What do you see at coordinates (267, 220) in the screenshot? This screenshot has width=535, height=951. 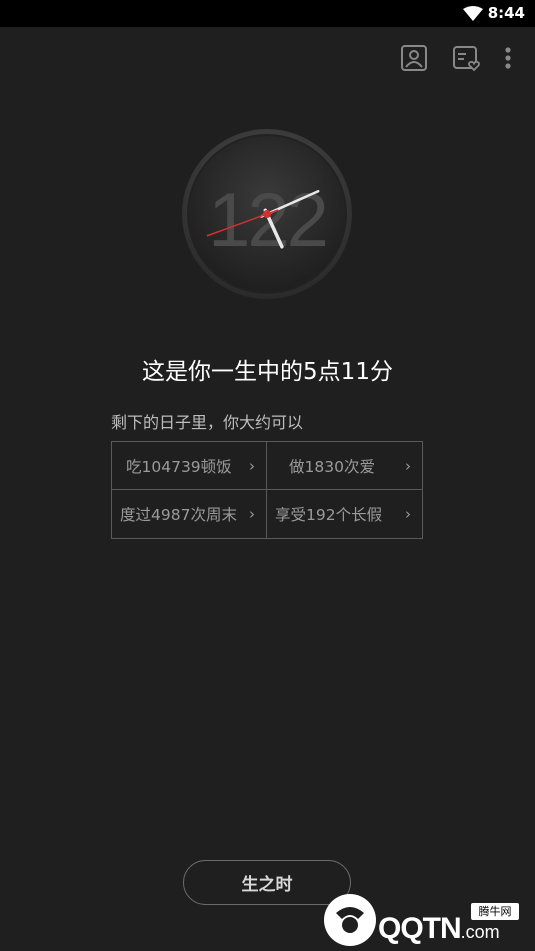 I see `clock-background-number: 122` at bounding box center [267, 220].